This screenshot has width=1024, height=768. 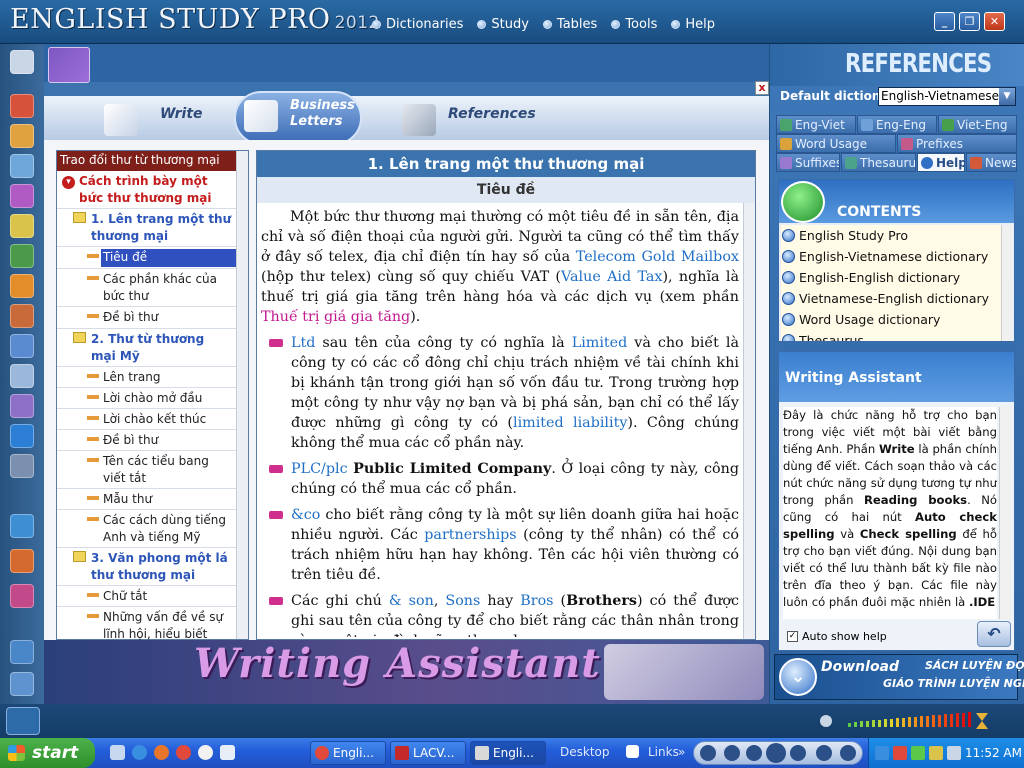 What do you see at coordinates (146, 624) in the screenshot?
I see `tree-item: Những vấn đề về sự lĩnh hội, hiểu biết` at bounding box center [146, 624].